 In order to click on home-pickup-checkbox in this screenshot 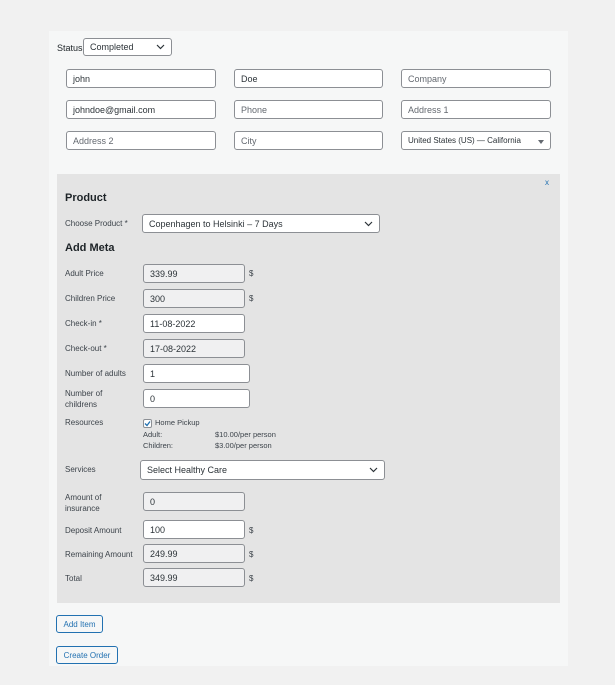, I will do `click(147, 423)`.